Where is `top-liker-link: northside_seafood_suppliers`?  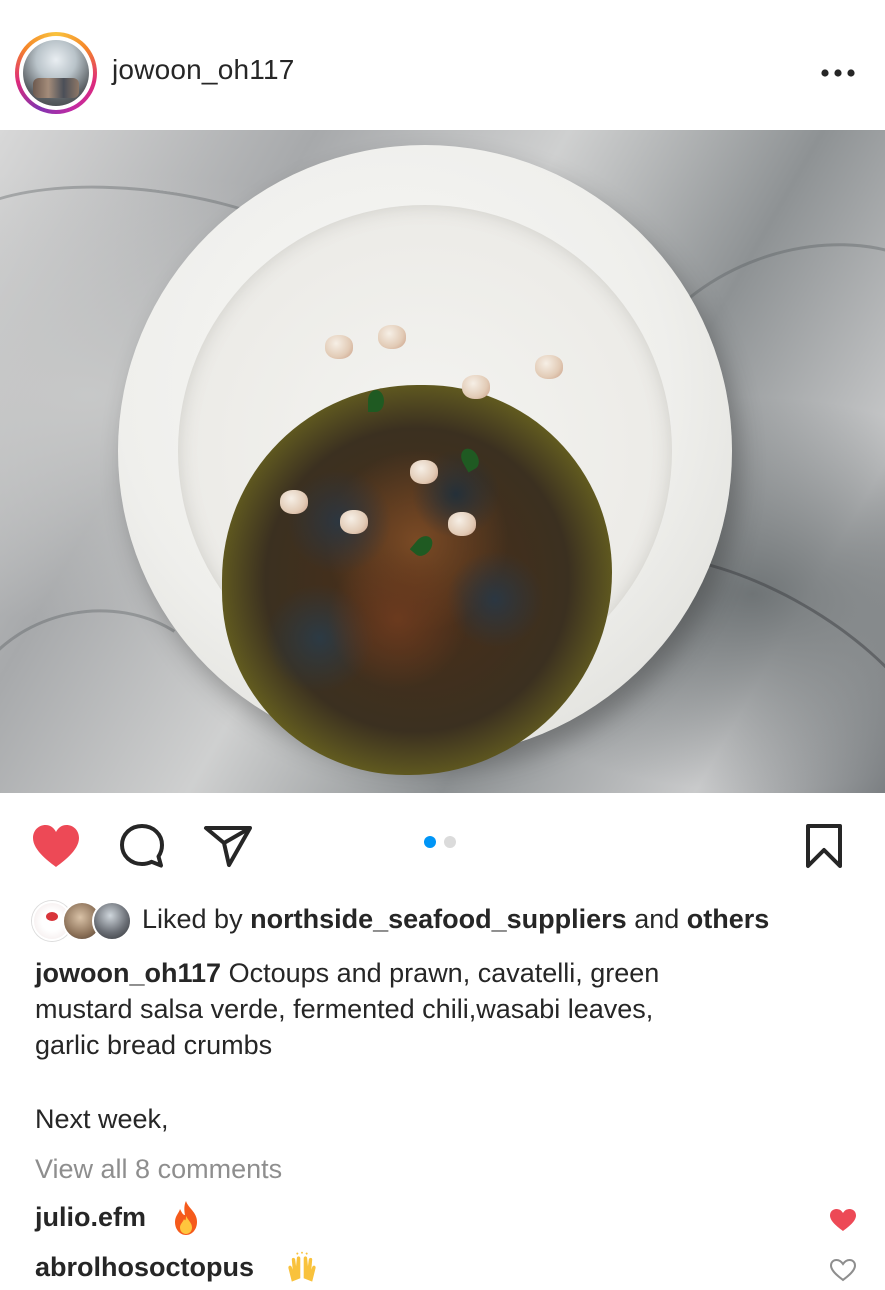
top-liker-link: northside_seafood_suppliers is located at coordinates (438, 919).